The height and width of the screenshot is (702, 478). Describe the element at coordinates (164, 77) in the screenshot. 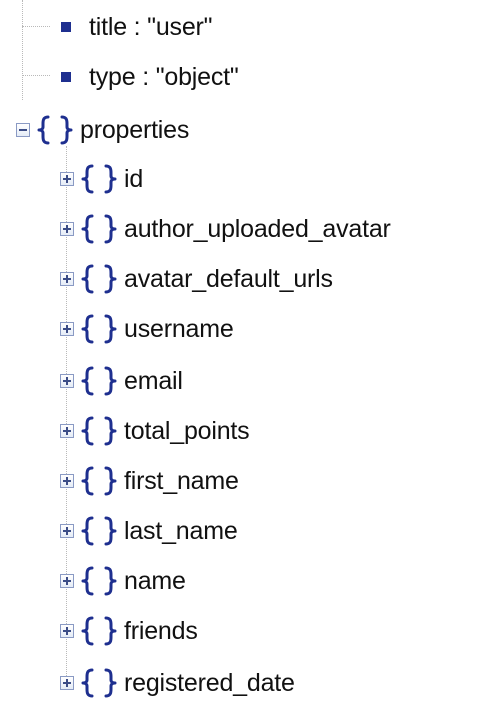

I see `attribute-text: type : "object"` at that location.